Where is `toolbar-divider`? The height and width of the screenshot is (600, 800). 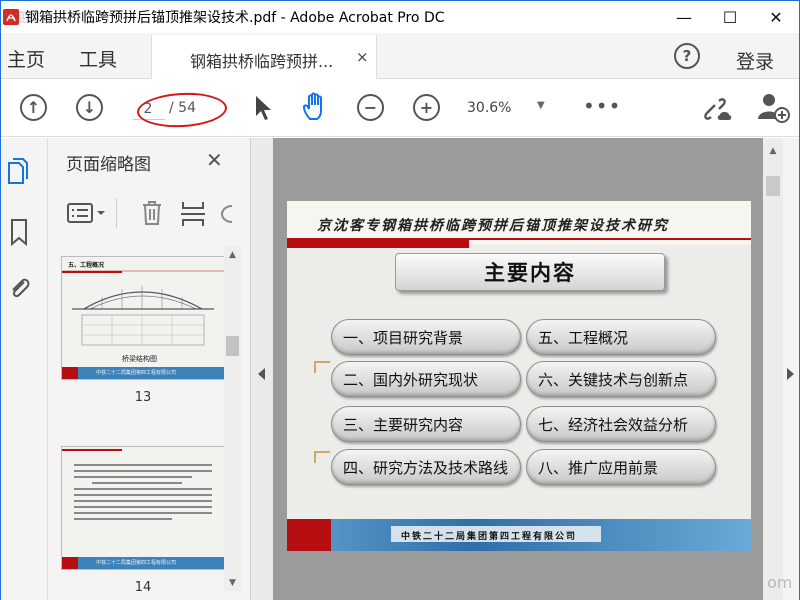
toolbar-divider is located at coordinates (116, 213).